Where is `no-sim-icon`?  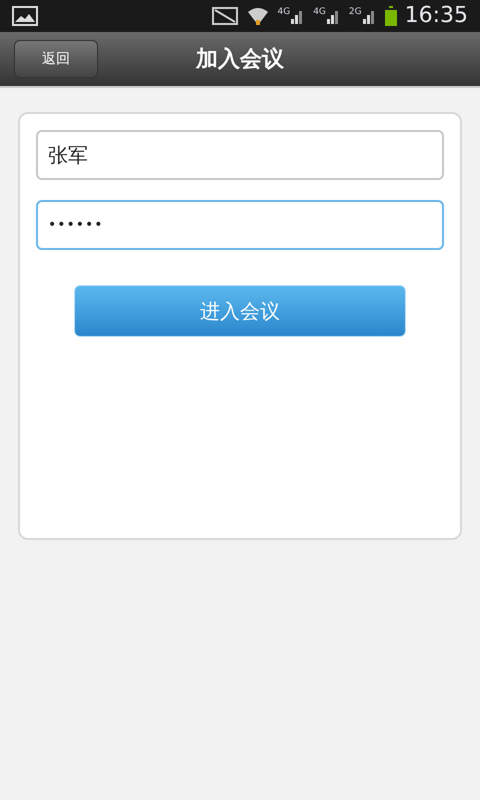
no-sim-icon is located at coordinates (225, 16).